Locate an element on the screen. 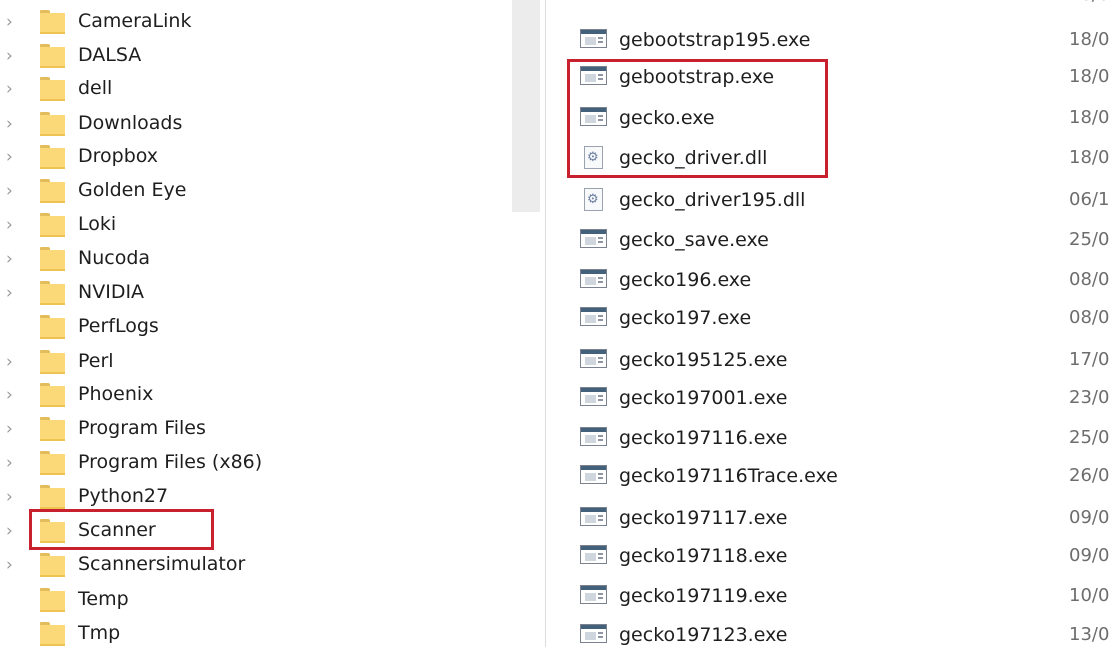 The width and height of the screenshot is (1119, 652). tree-item-label: Phoenix is located at coordinates (116, 394).